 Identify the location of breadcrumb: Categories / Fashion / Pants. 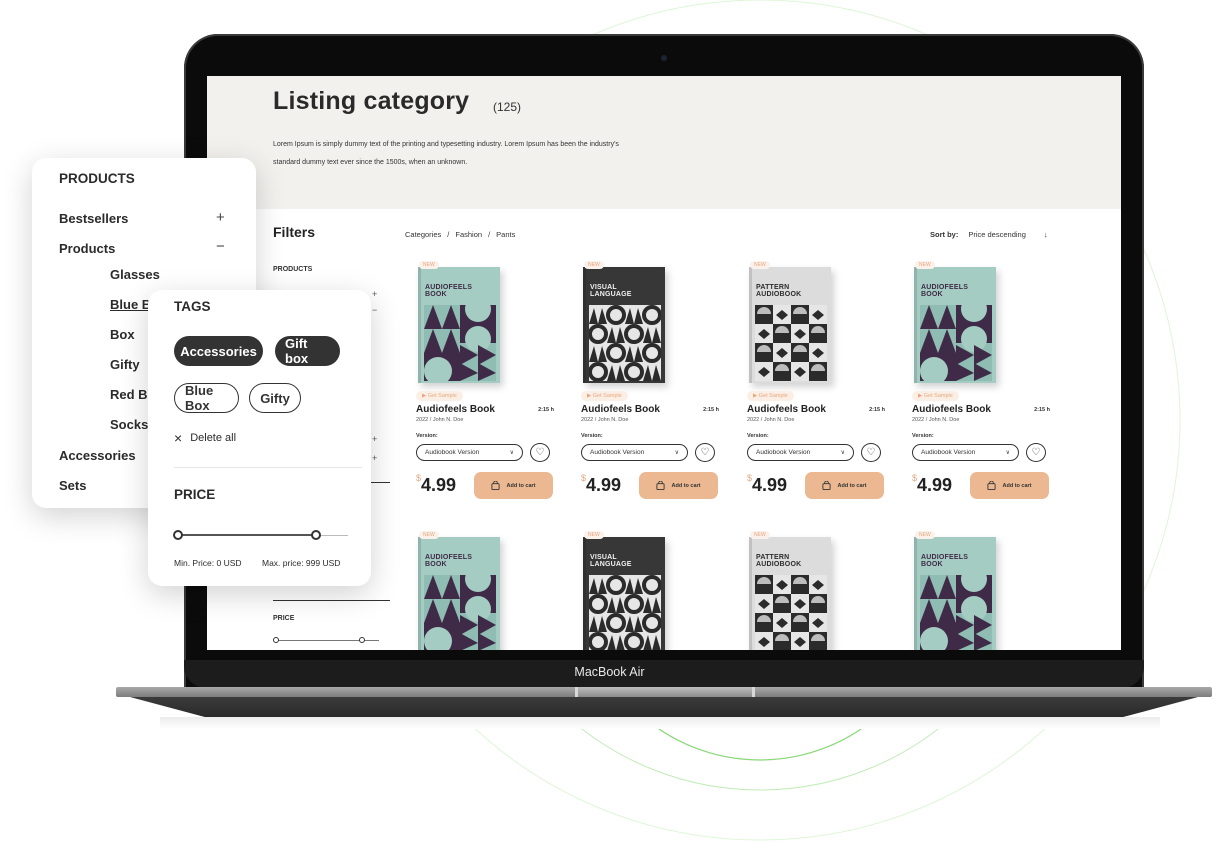
(460, 234).